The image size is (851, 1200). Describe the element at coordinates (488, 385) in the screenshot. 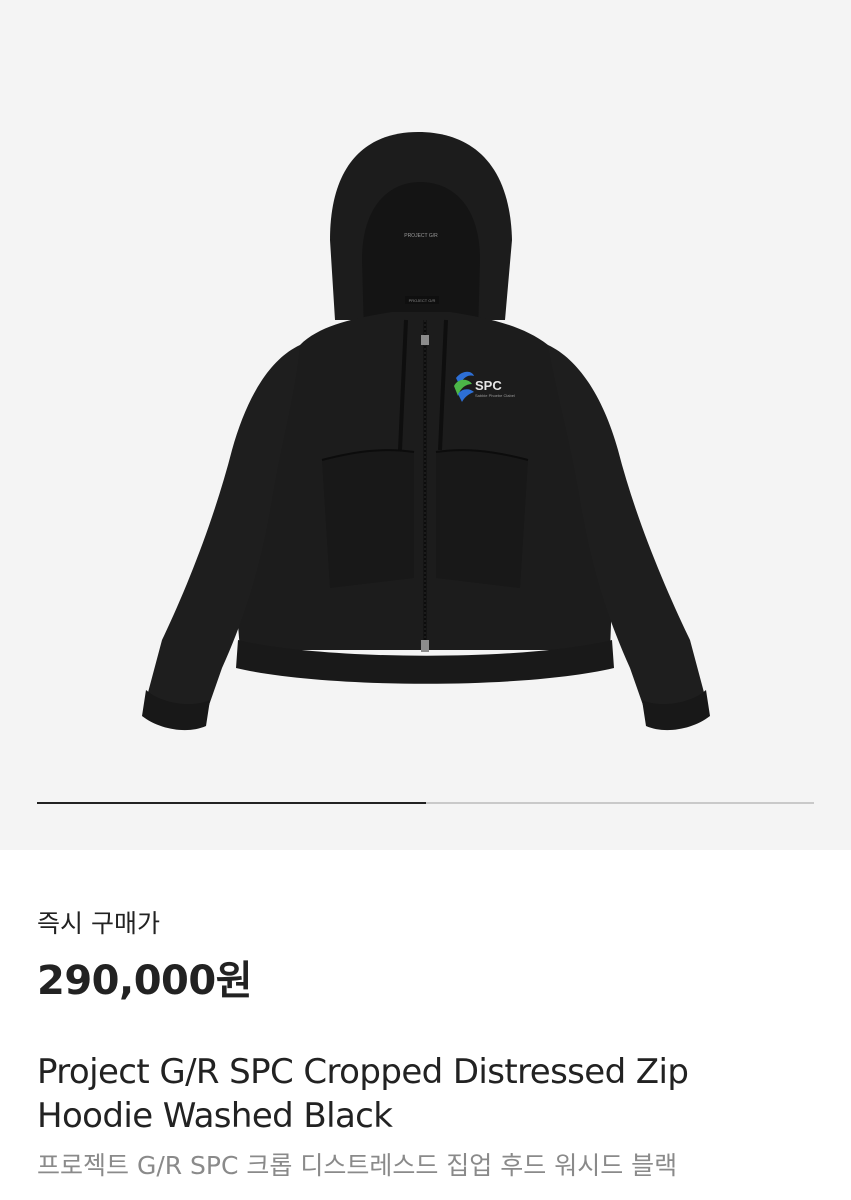

I see `logo-text: SPC` at that location.